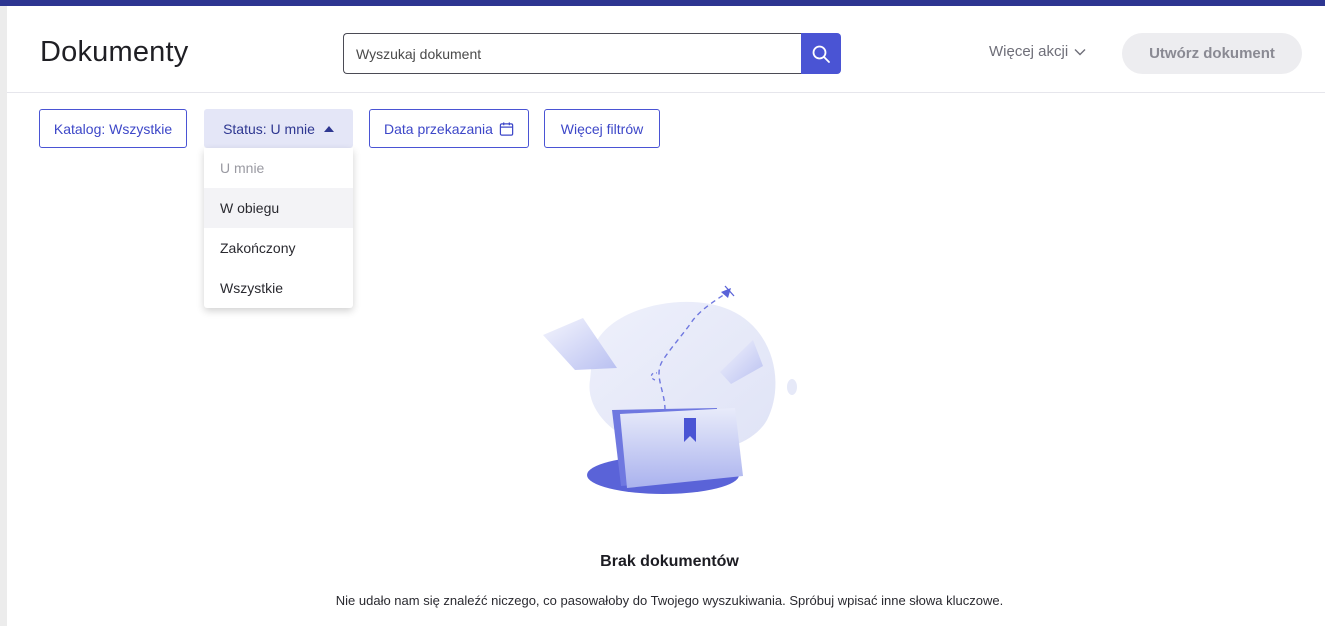 The image size is (1325, 626). I want to click on catalog-filter-label: Katalog: Wszystkie, so click(113, 128).